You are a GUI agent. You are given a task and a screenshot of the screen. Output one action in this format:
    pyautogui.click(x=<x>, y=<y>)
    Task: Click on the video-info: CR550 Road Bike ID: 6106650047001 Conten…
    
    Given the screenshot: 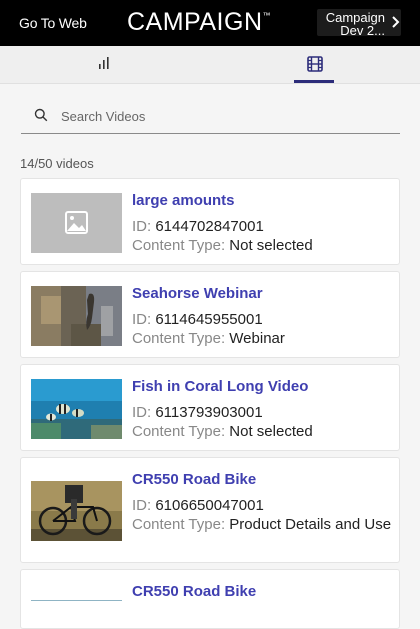 What is the action you would take?
    pyautogui.click(x=262, y=502)
    